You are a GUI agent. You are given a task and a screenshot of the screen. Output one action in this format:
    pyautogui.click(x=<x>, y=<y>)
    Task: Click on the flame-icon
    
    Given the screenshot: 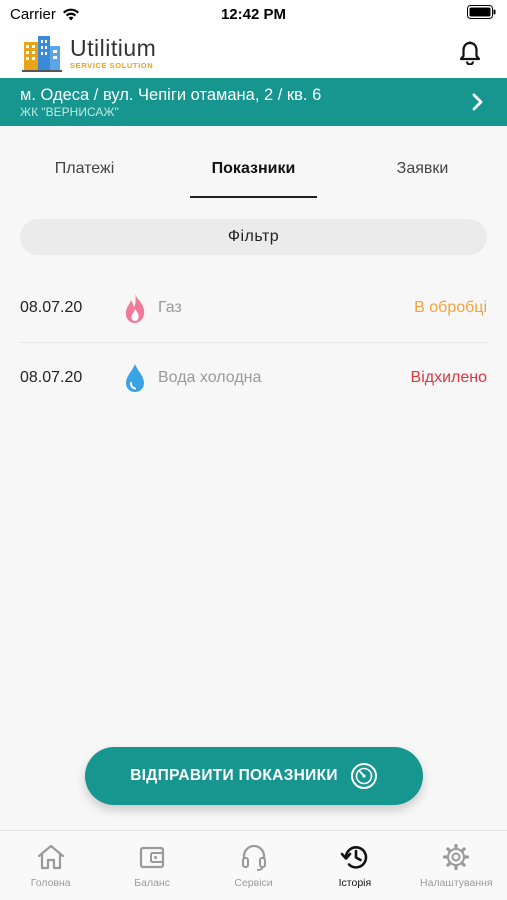 What is the action you would take?
    pyautogui.click(x=135, y=308)
    